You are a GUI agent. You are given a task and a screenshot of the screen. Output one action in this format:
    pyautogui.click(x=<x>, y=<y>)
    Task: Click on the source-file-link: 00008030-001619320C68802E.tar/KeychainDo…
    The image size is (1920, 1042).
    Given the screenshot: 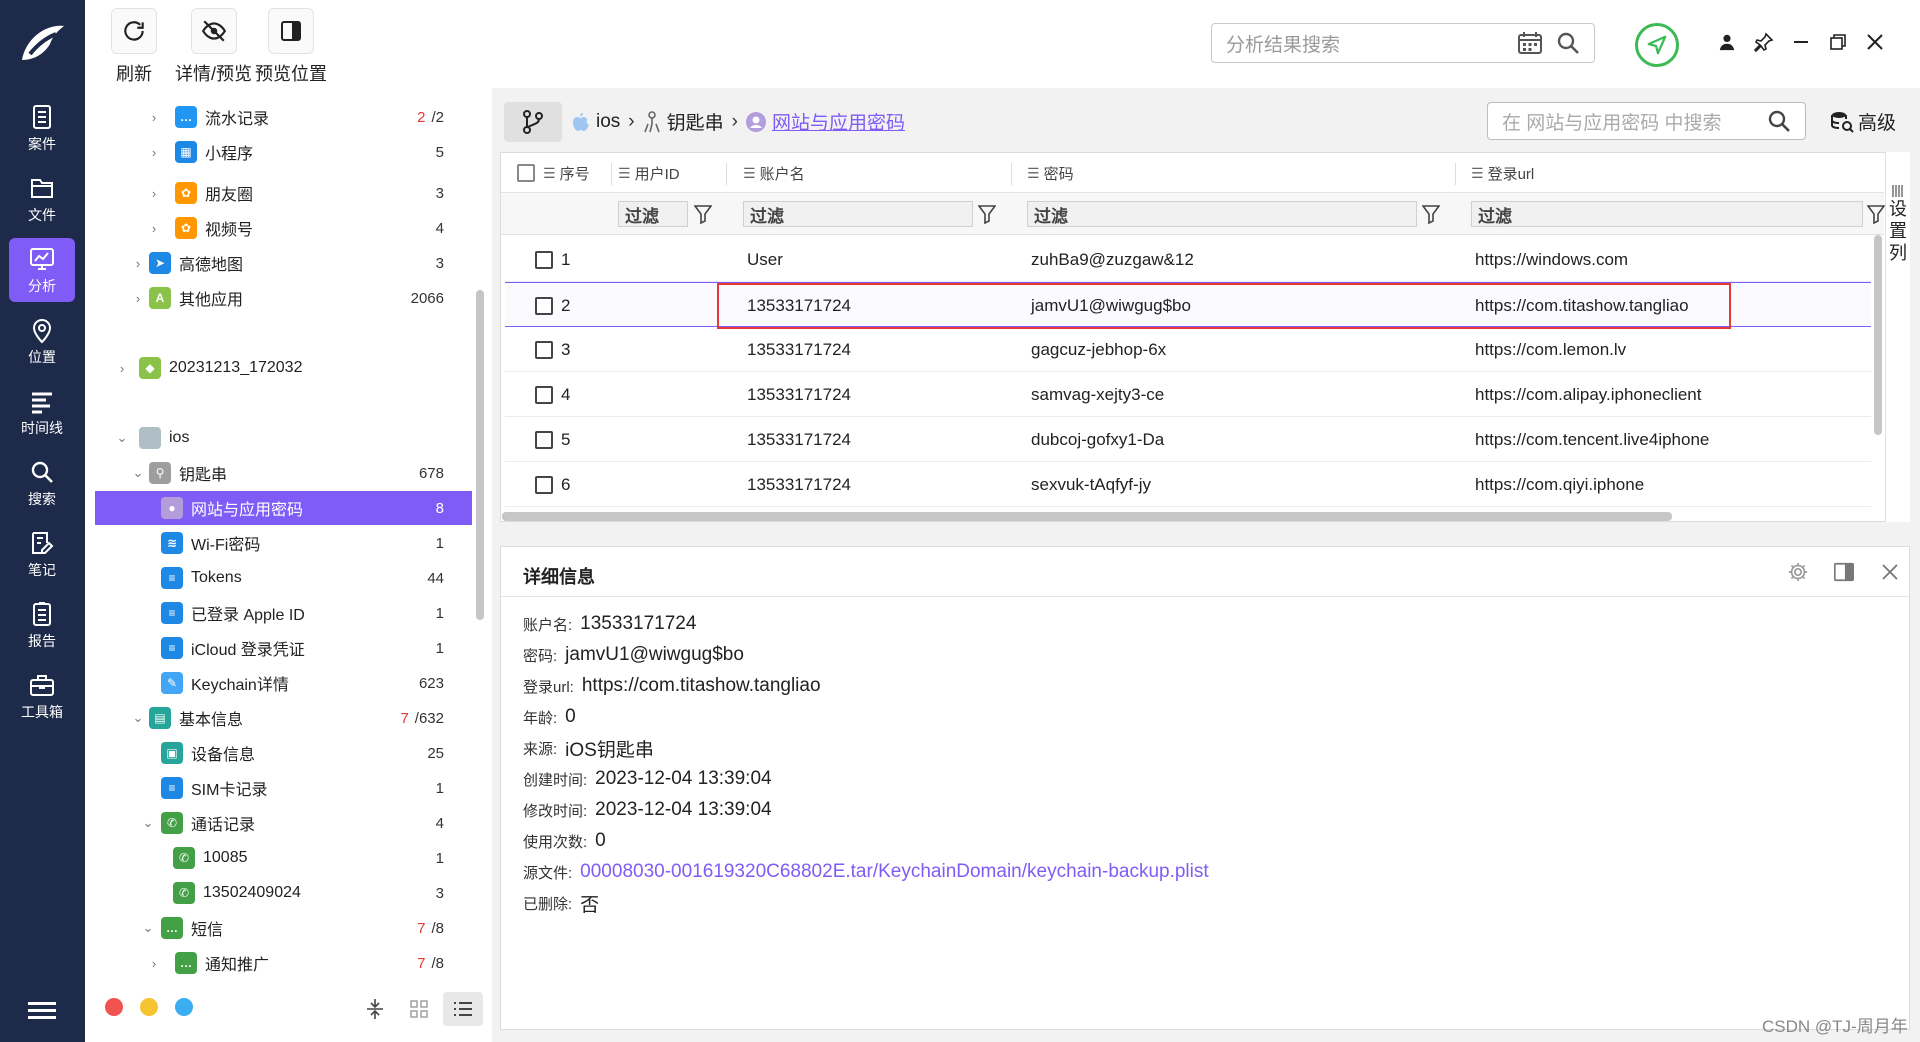 What is the action you would take?
    pyautogui.click(x=894, y=872)
    